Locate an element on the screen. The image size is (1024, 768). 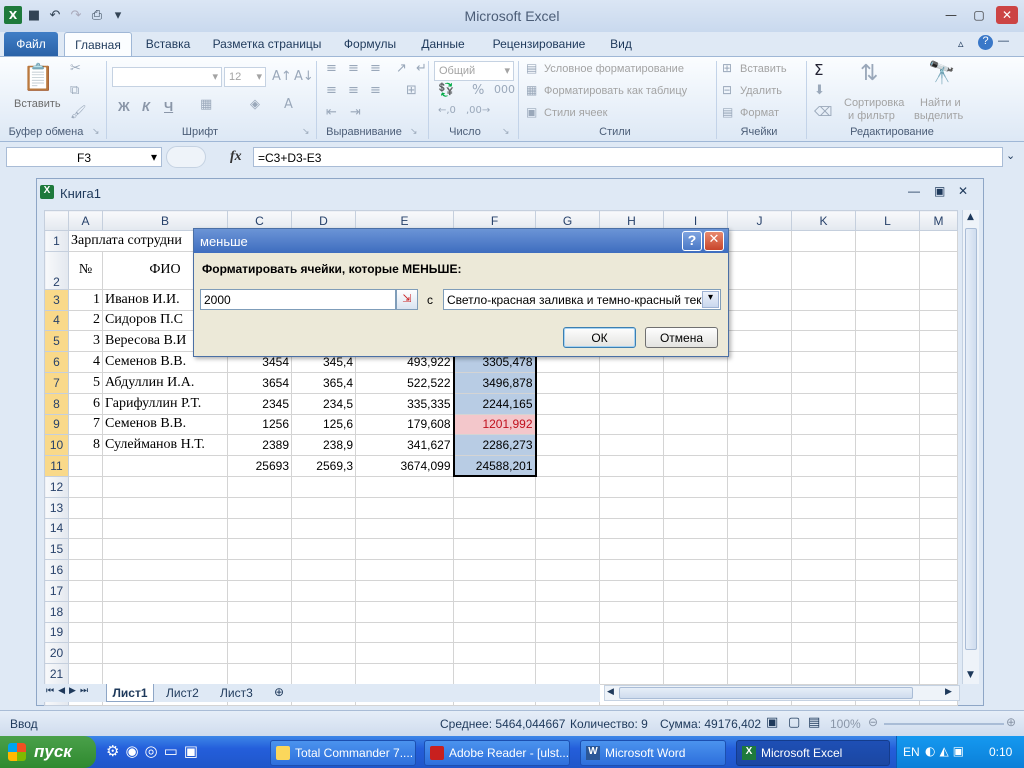
row-header: 4 is located at coordinates (56, 320).